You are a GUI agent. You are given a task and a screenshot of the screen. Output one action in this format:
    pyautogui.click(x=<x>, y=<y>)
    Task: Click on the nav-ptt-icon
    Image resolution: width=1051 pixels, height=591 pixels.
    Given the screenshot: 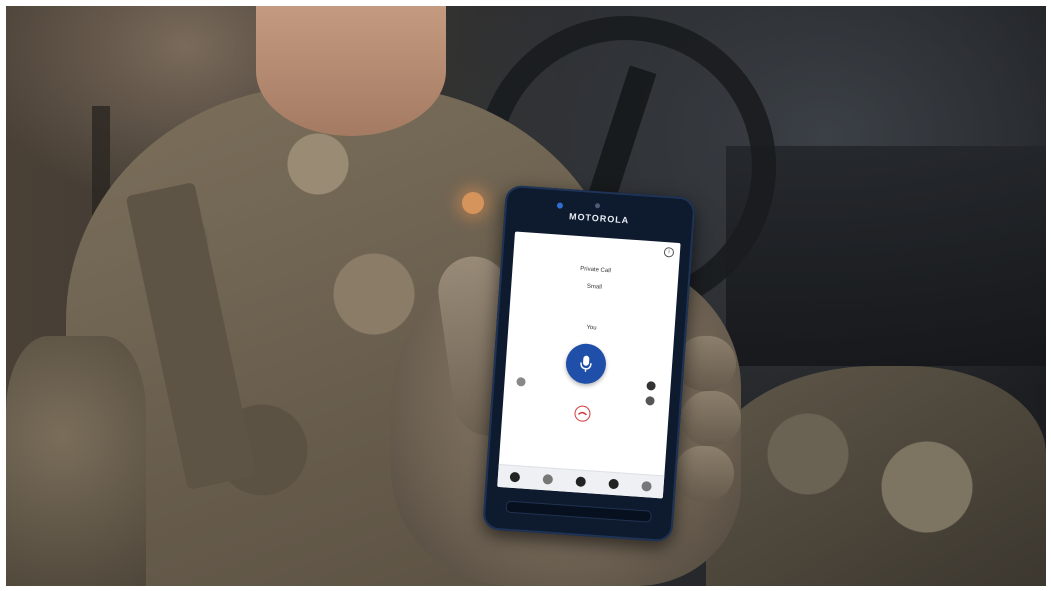 What is the action you would take?
    pyautogui.click(x=581, y=482)
    